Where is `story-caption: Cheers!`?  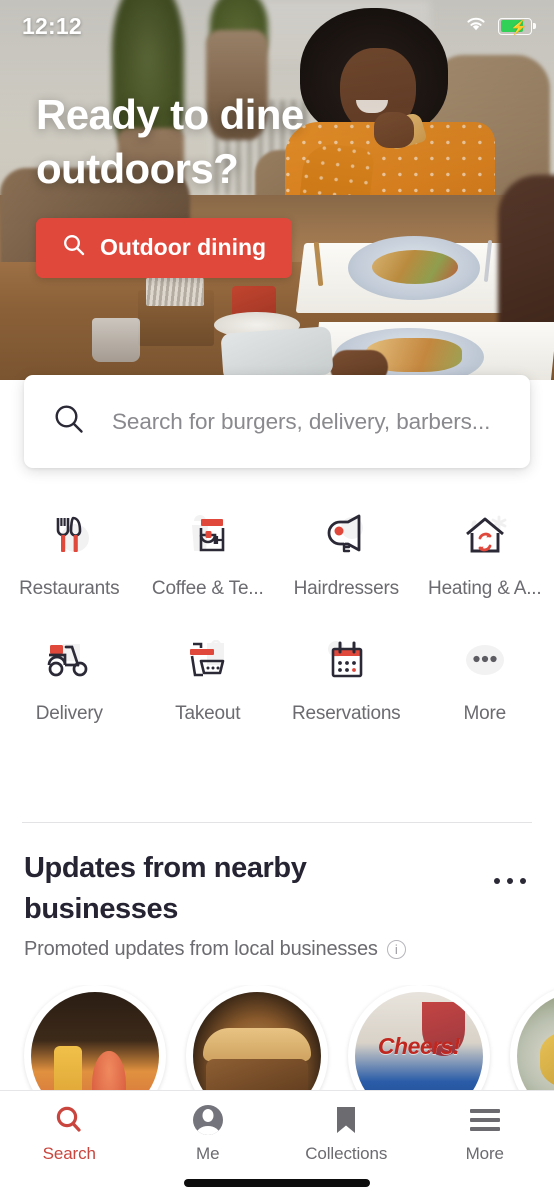
story-caption: Cheers! is located at coordinates (419, 1045).